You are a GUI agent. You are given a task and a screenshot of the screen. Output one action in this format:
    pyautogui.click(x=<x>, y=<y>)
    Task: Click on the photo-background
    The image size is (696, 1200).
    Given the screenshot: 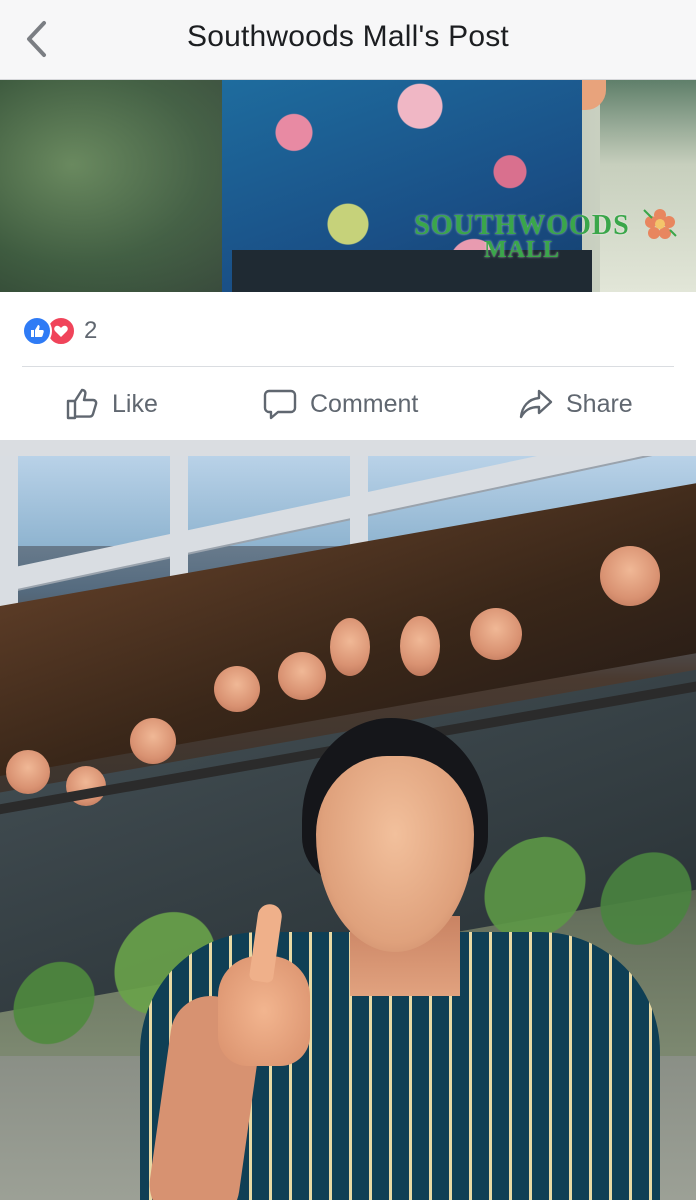 What is the action you would take?
    pyautogui.click(x=120, y=186)
    